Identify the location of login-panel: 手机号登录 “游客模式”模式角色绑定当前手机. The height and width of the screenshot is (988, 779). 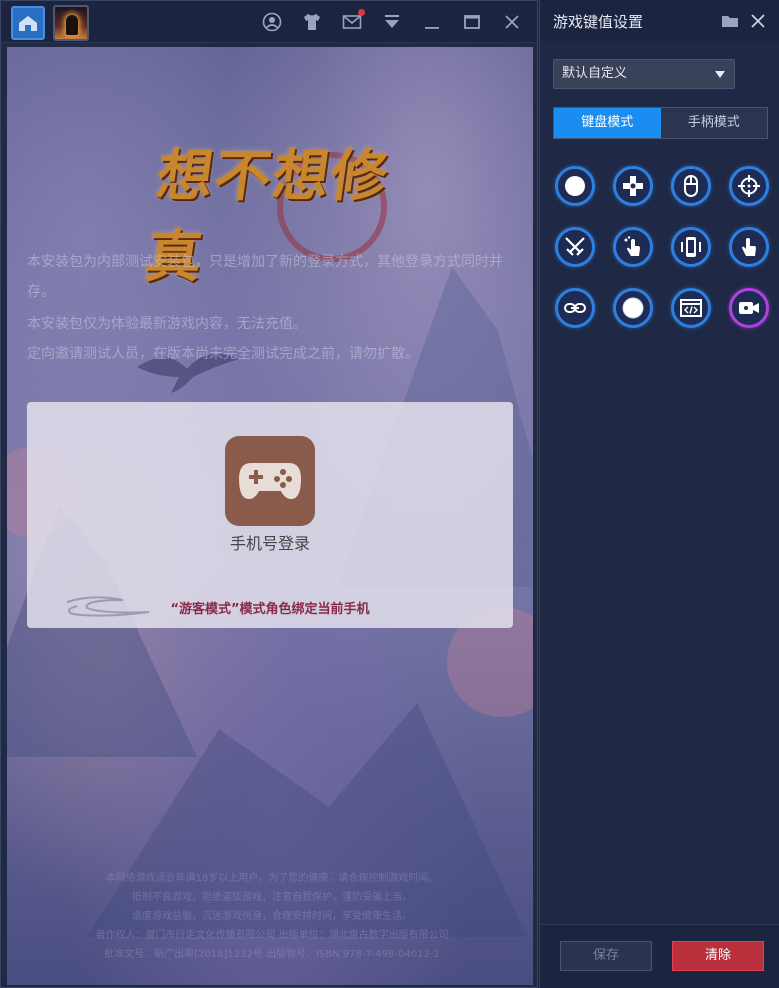
(270, 515).